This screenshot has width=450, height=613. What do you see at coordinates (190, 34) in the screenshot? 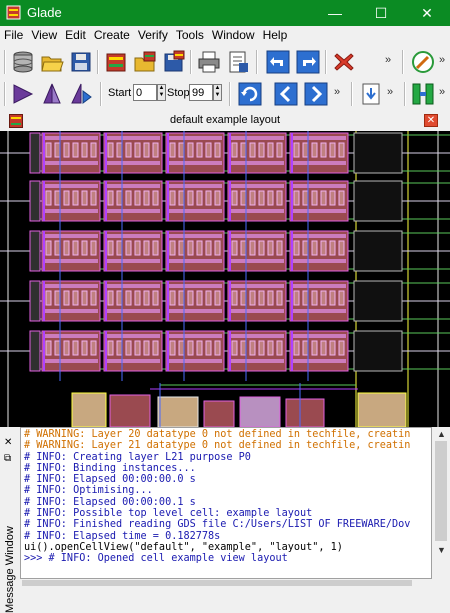
I see `menu-tools: Tools` at bounding box center [190, 34].